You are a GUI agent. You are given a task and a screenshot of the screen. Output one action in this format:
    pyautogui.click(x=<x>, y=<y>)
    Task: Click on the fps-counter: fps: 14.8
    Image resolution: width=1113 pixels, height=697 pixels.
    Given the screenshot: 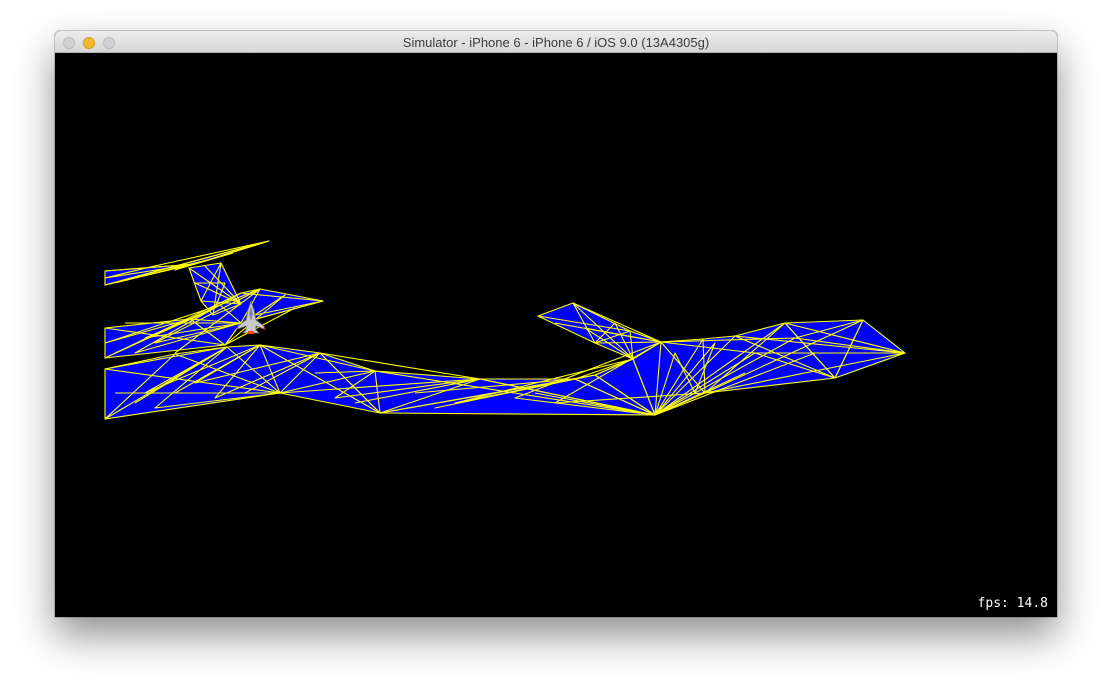 What is the action you would take?
    pyautogui.click(x=1012, y=603)
    